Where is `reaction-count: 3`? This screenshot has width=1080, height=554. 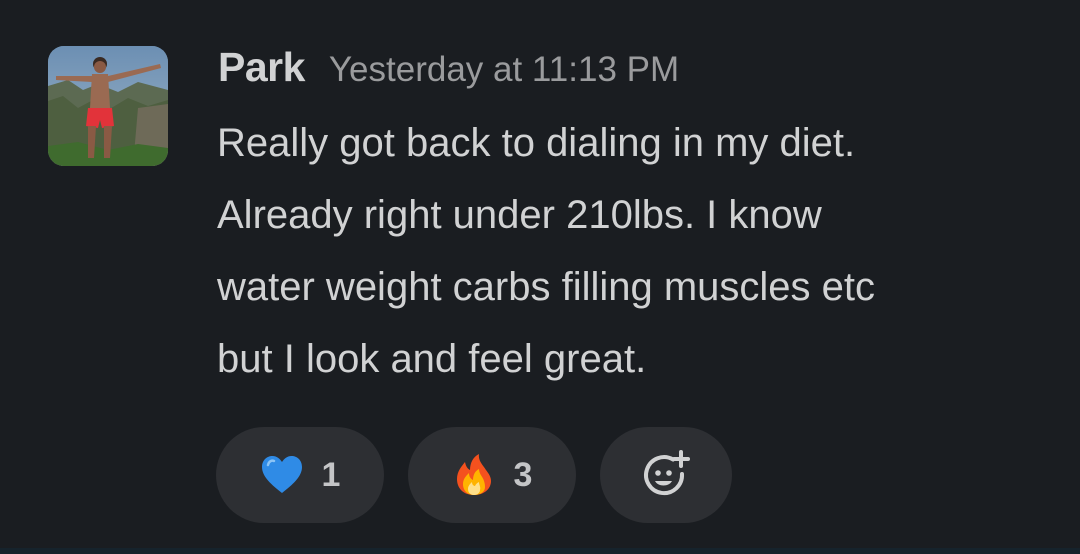 reaction-count: 3 is located at coordinates (523, 474).